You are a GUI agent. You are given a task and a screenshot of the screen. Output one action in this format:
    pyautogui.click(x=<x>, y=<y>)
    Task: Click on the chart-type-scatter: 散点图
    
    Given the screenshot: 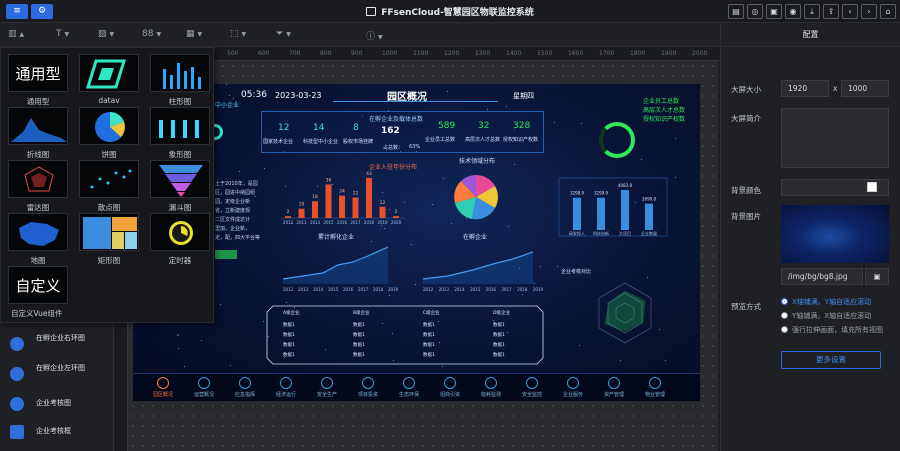 What is the action you would take?
    pyautogui.click(x=109, y=186)
    